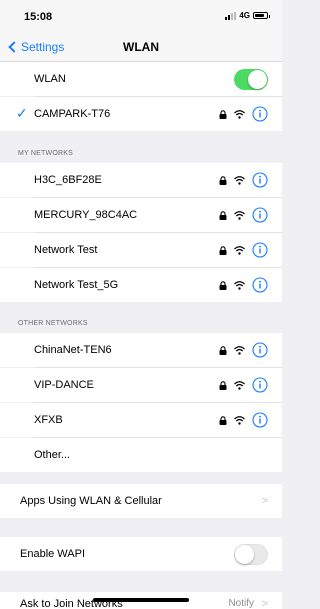 The width and height of the screenshot is (320, 609). I want to click on wapi-toggle, so click(251, 554).